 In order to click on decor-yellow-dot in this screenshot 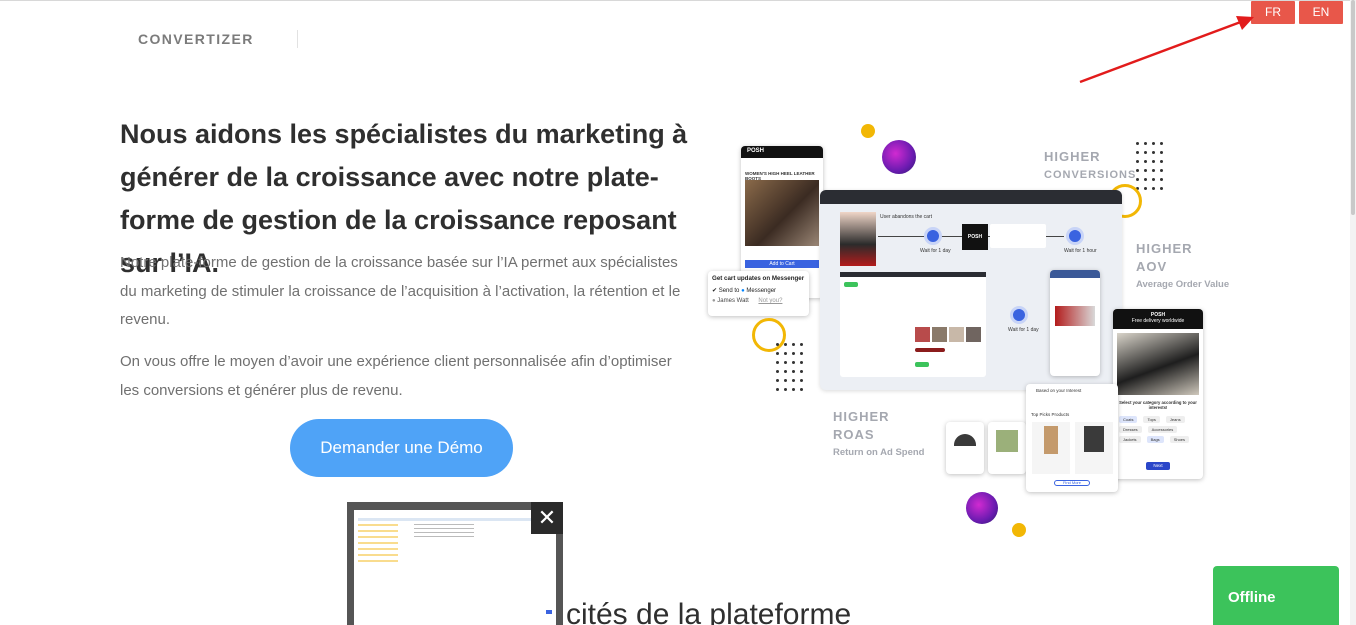, I will do `click(868, 131)`.